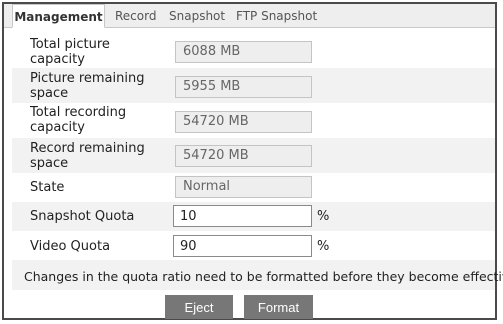 The image size is (503, 324). I want to click on video-quota-label: Video Quota, so click(70, 246).